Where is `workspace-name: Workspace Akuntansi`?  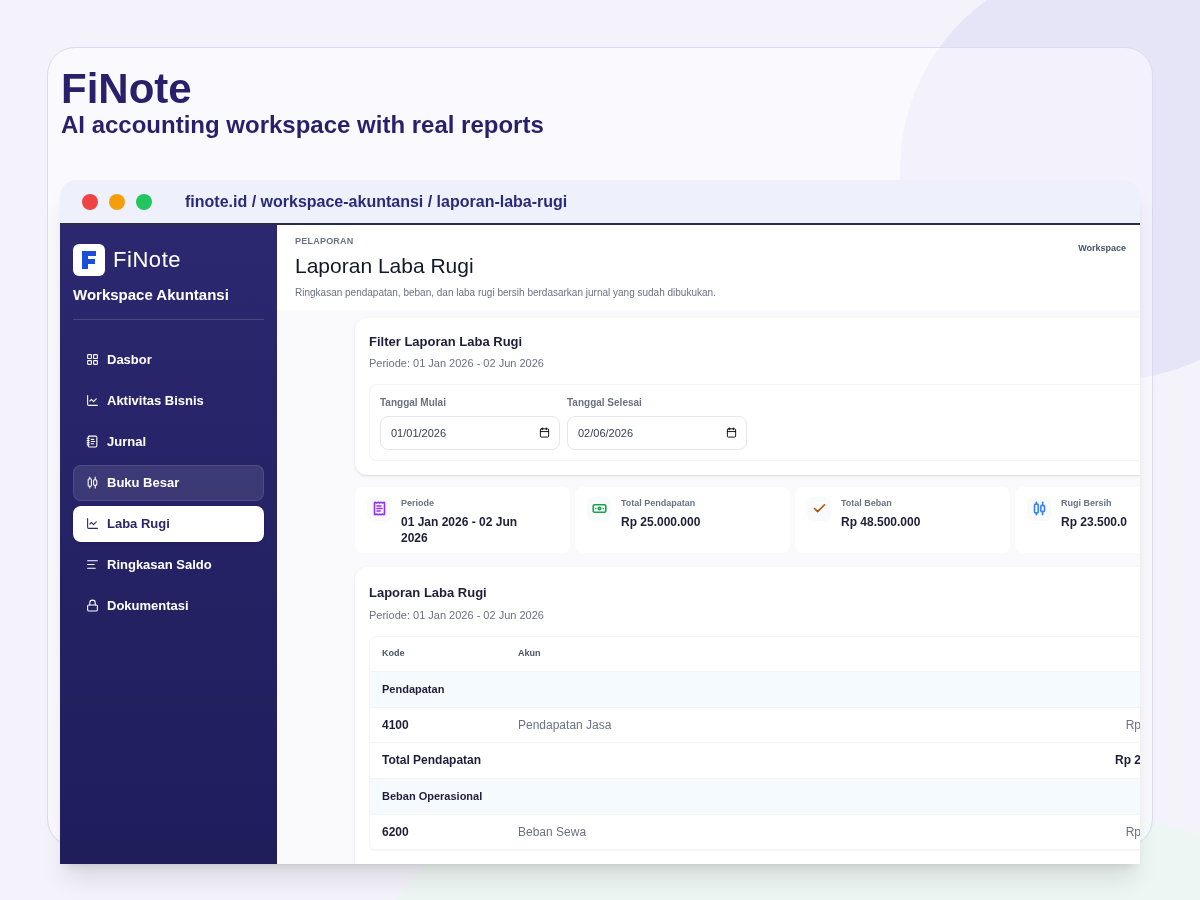 workspace-name: Workspace Akuntansi is located at coordinates (168, 302).